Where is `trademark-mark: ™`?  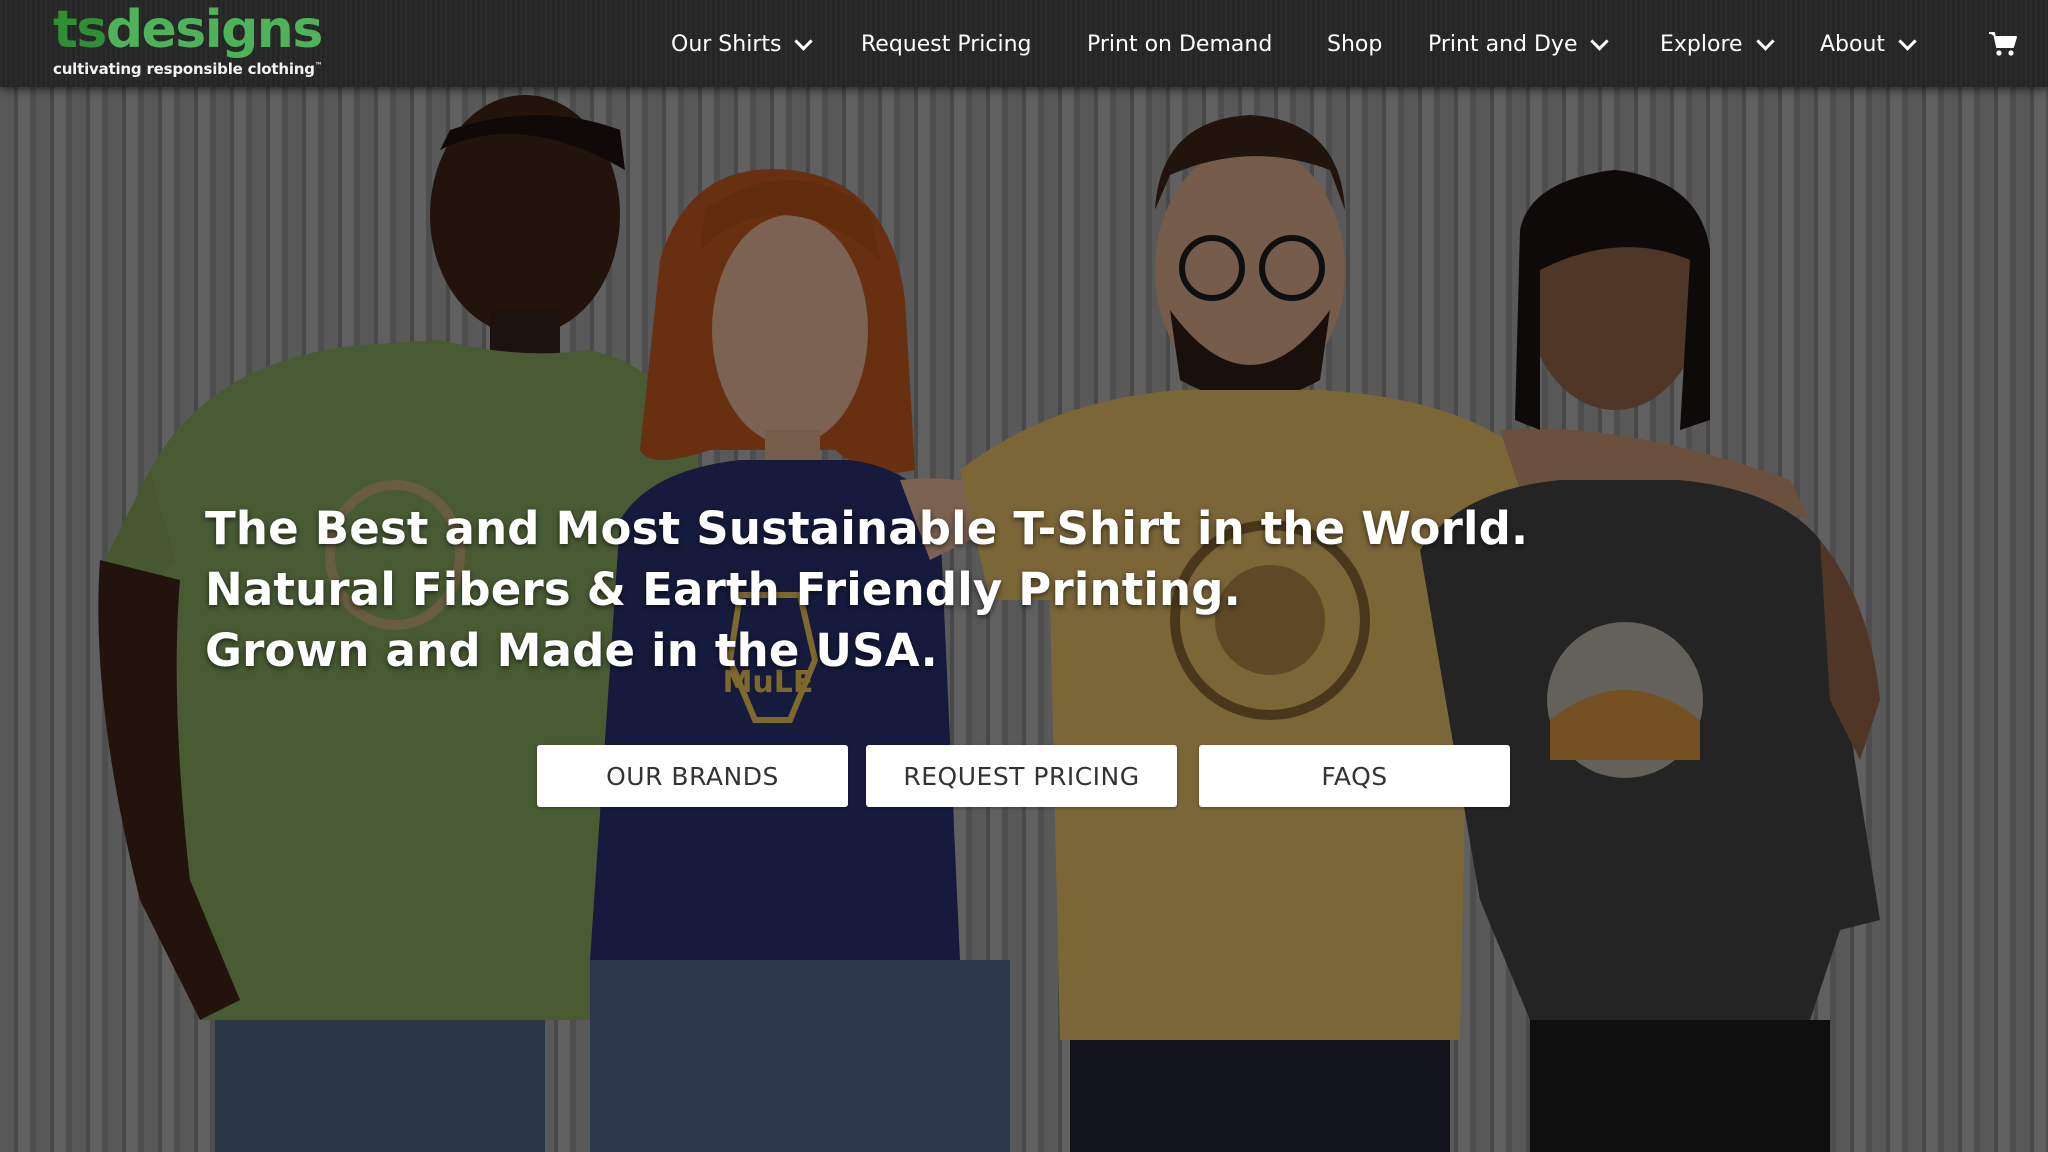
trademark-mark: ™ is located at coordinates (318, 65).